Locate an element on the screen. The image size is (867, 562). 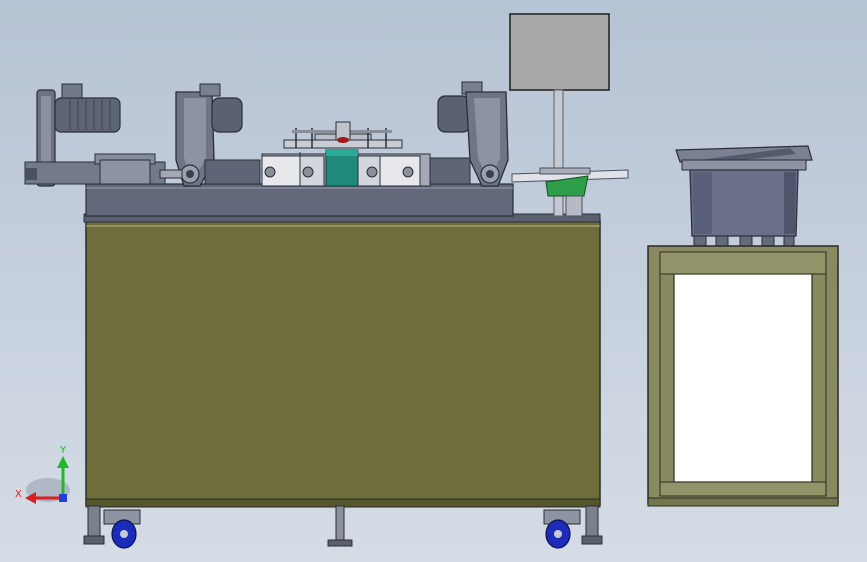
center-station is located at coordinates (346, 154).